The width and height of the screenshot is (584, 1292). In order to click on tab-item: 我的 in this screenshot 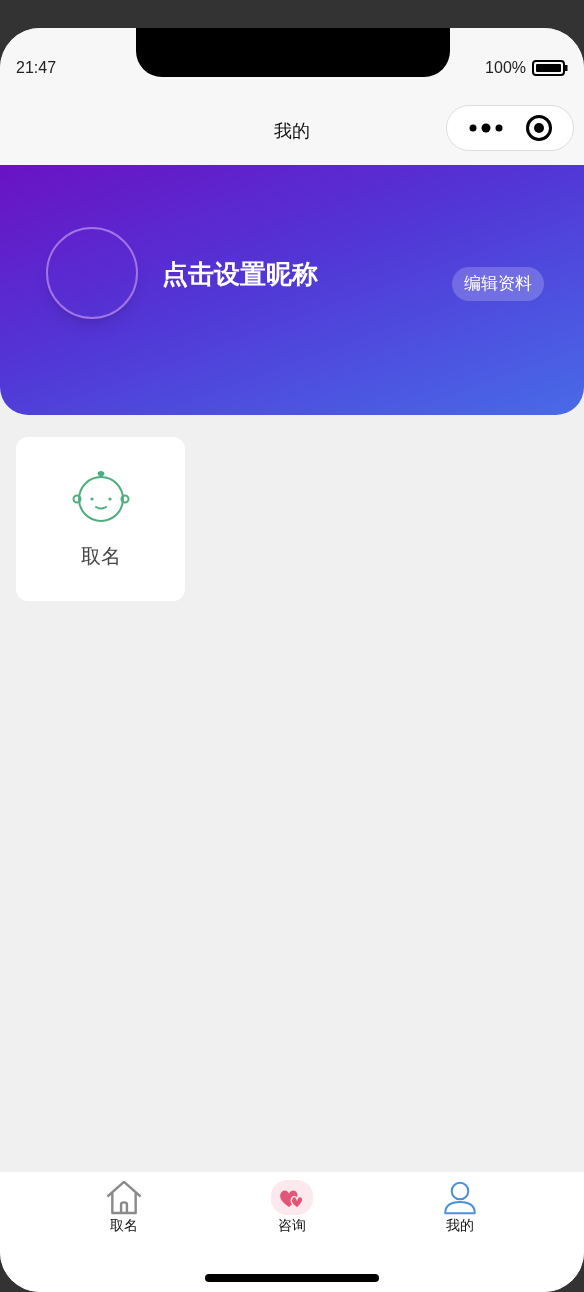, I will do `click(460, 1208)`.